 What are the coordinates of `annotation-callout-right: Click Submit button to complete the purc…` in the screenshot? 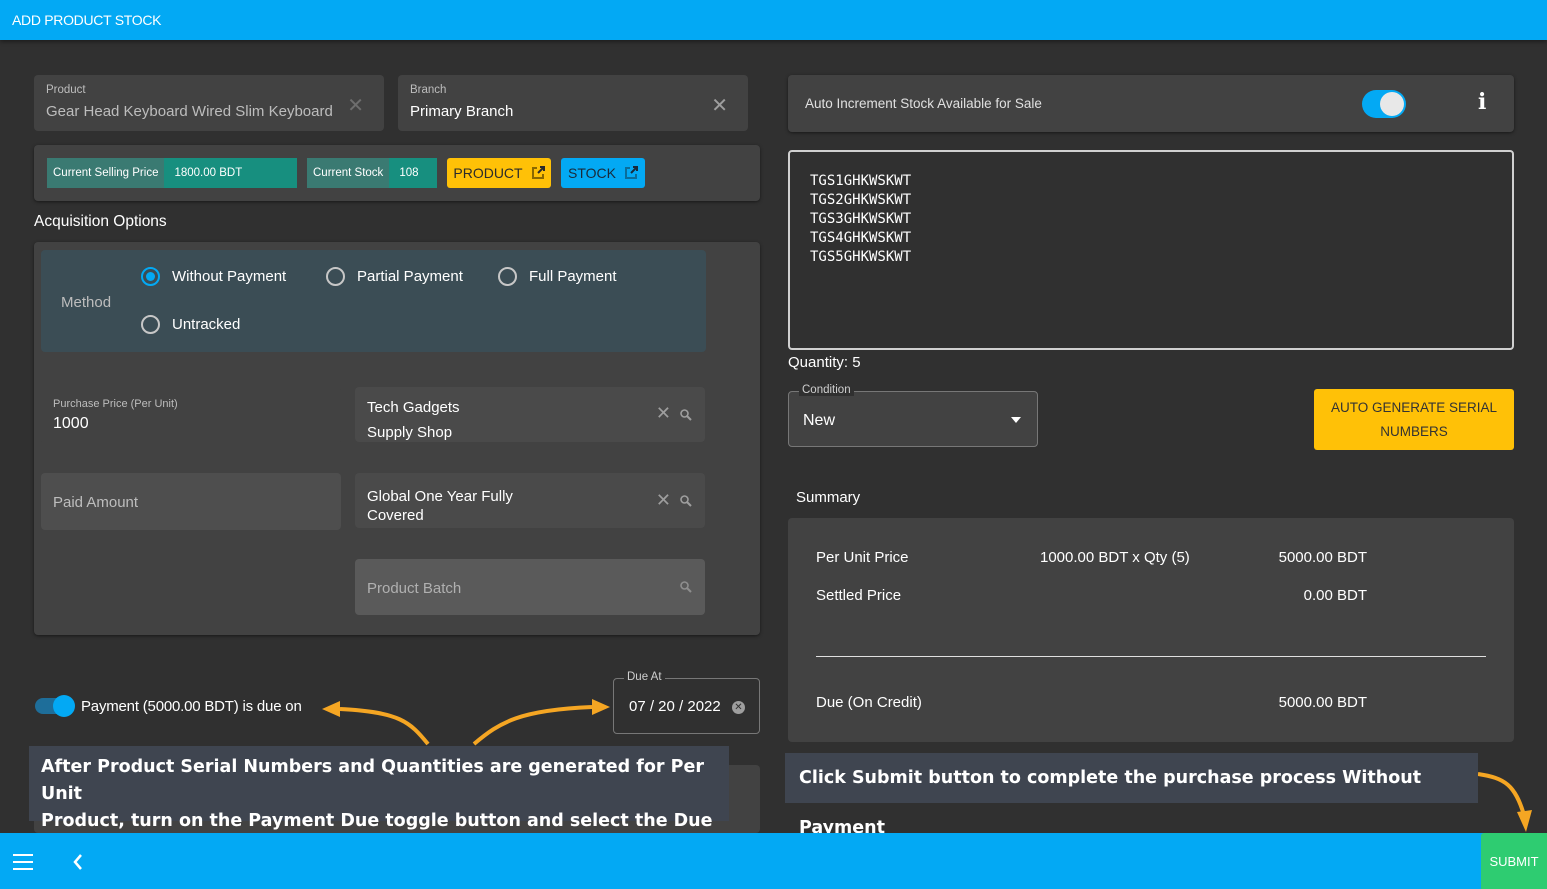 It's located at (1131, 795).